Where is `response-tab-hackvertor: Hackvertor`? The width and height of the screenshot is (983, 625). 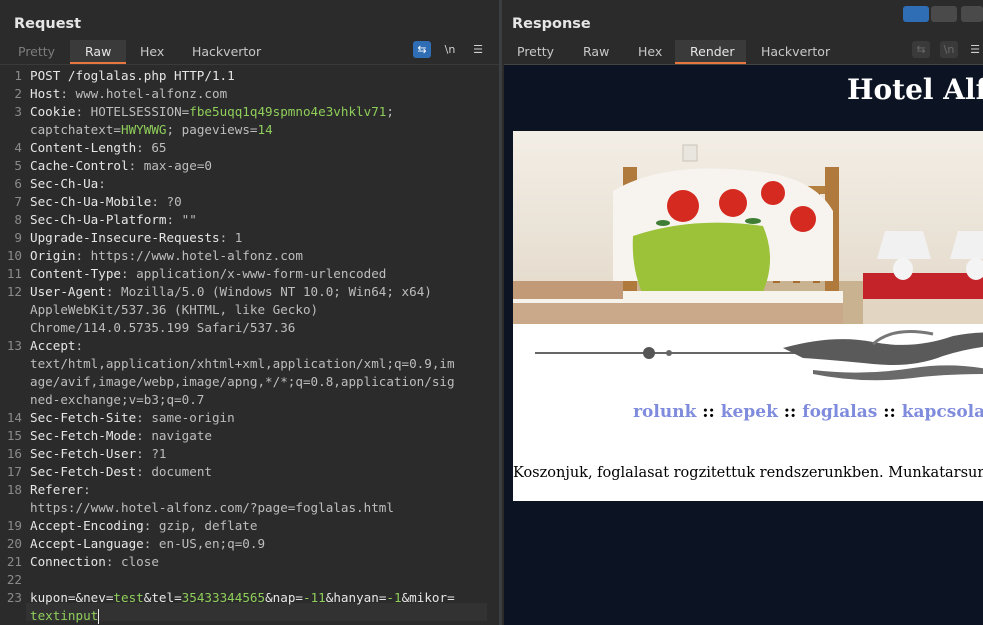 response-tab-hackvertor: Hackvertor is located at coordinates (795, 51).